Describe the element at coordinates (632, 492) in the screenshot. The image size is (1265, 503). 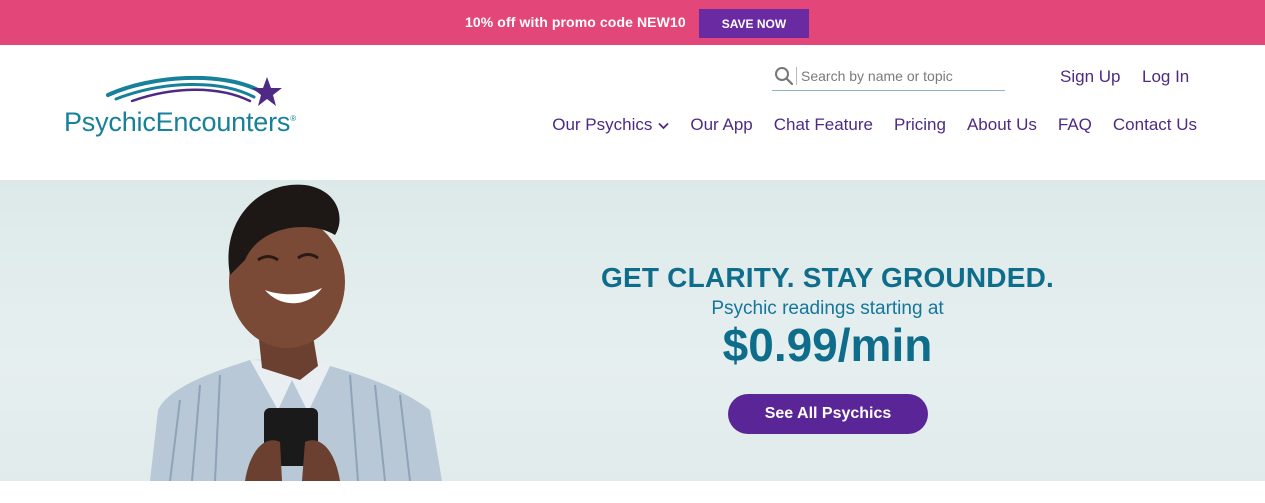
I see `page-bottom-strip` at that location.